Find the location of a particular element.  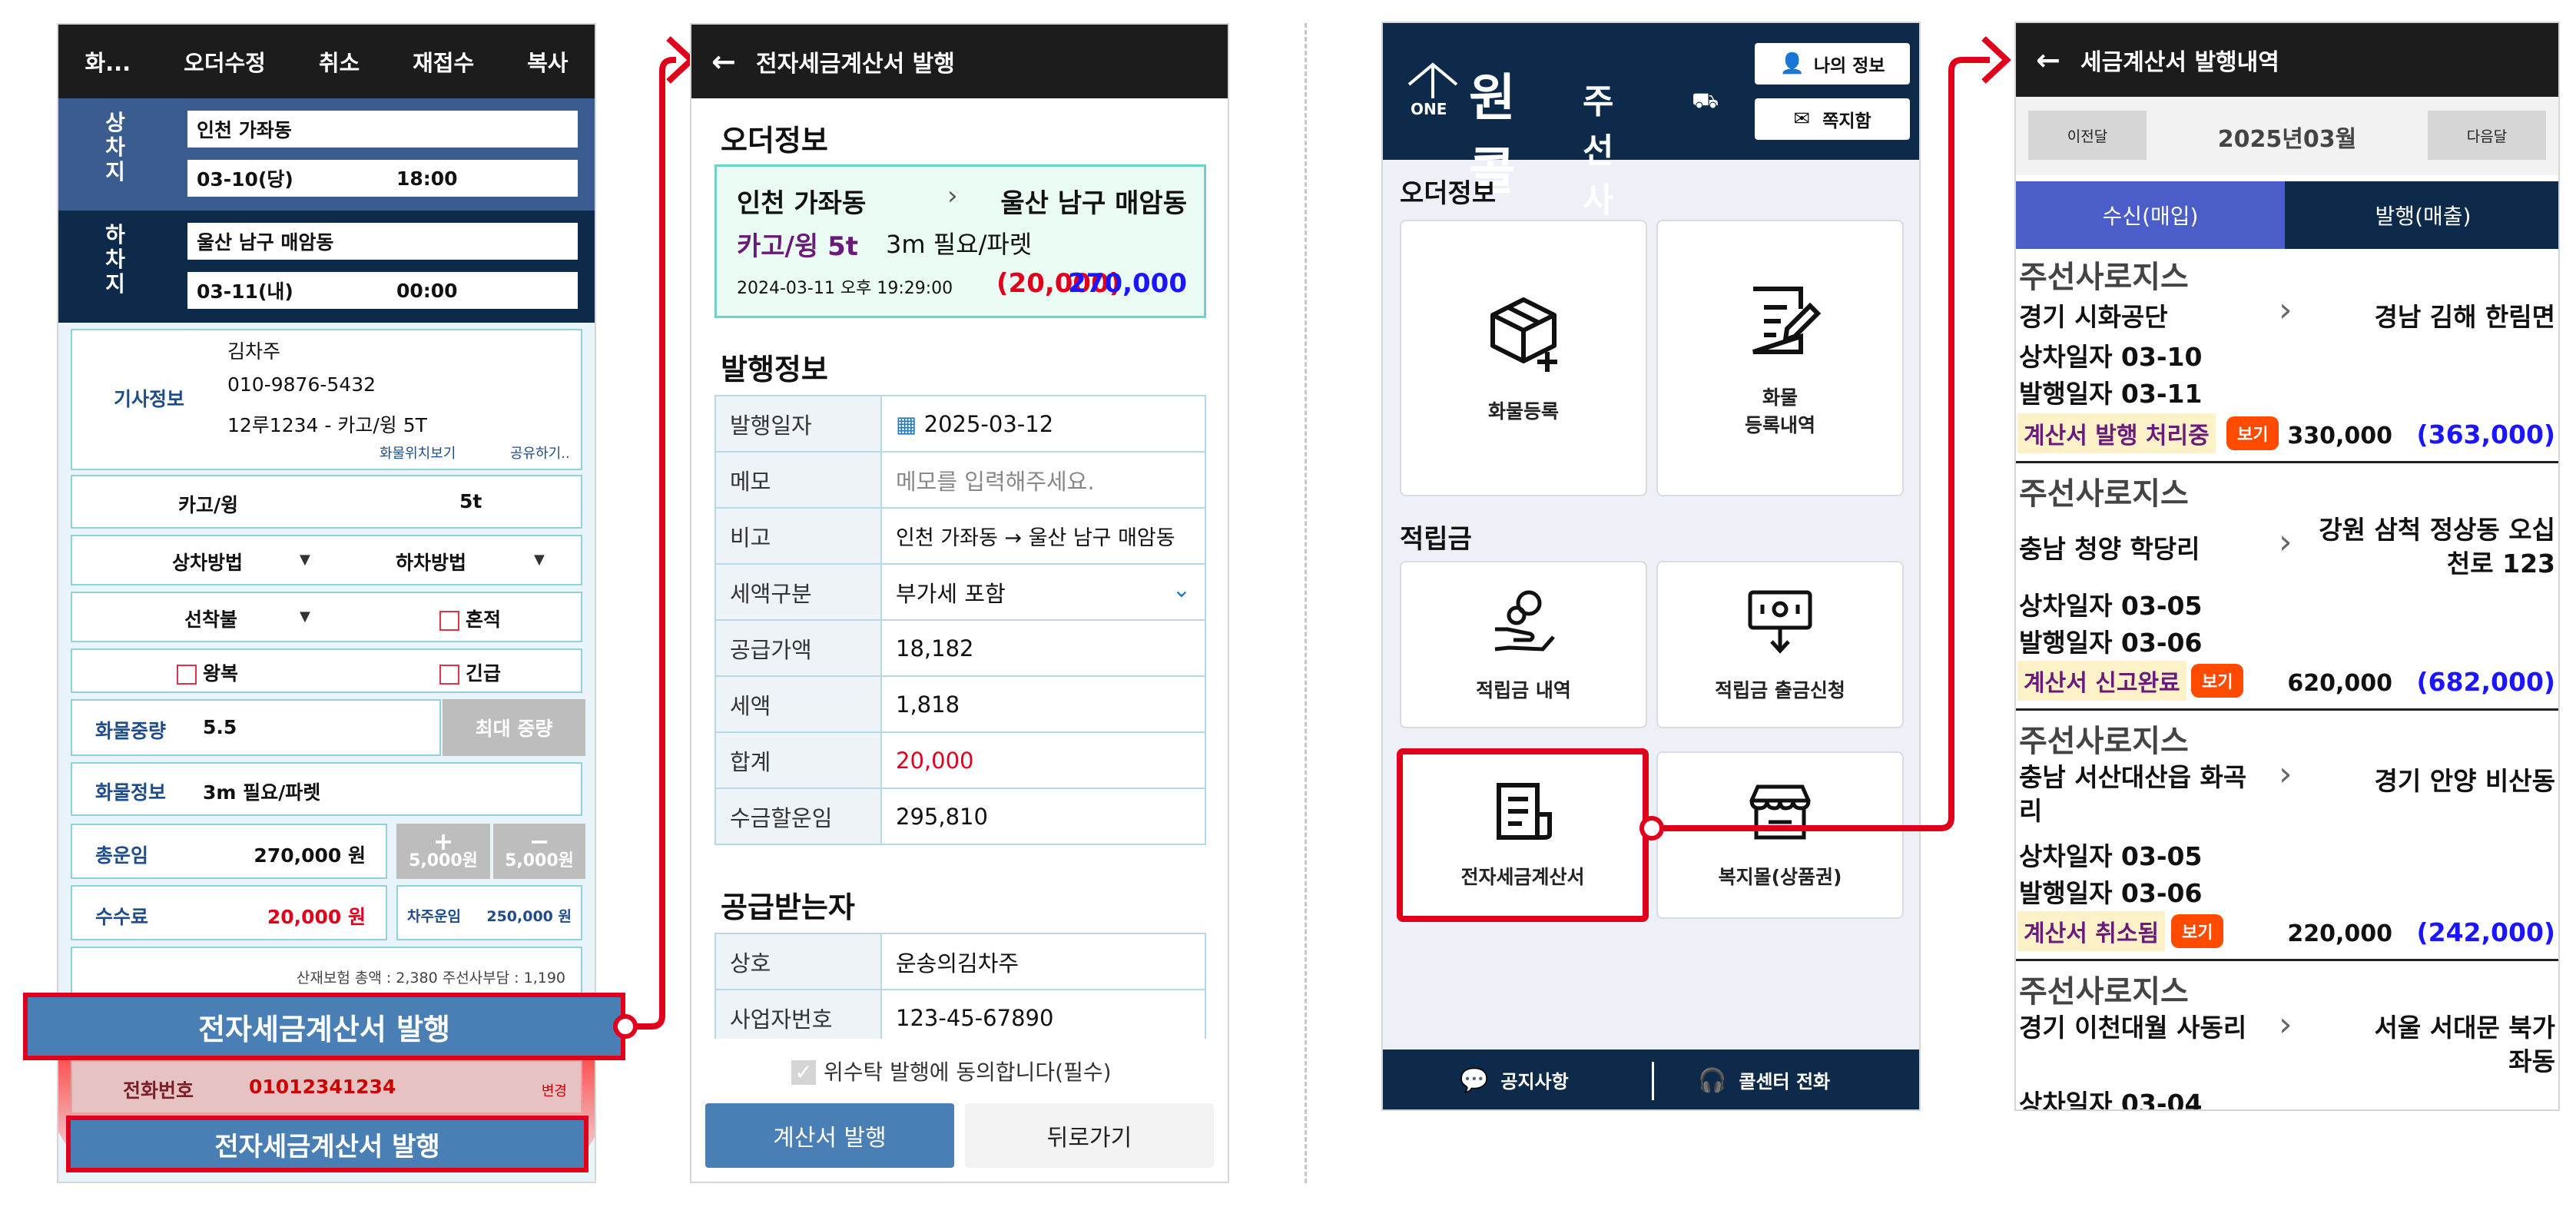

item-to: 강원 삼척 정상동 오십천로 123 is located at coordinates (2437, 547).